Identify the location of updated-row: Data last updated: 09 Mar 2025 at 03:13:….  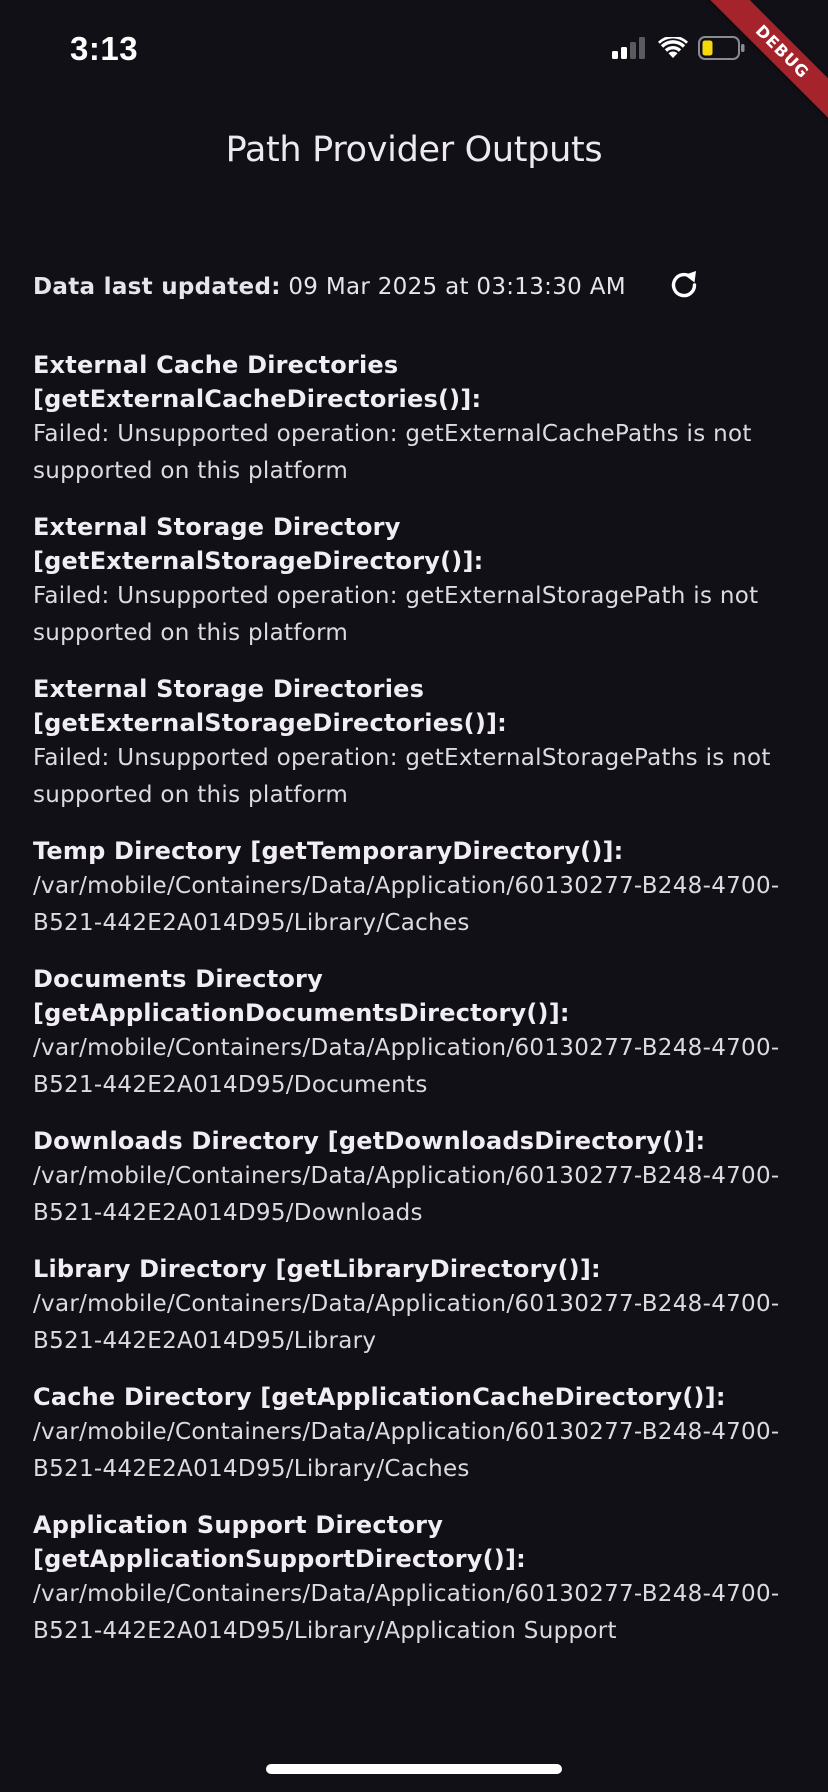
(418, 287).